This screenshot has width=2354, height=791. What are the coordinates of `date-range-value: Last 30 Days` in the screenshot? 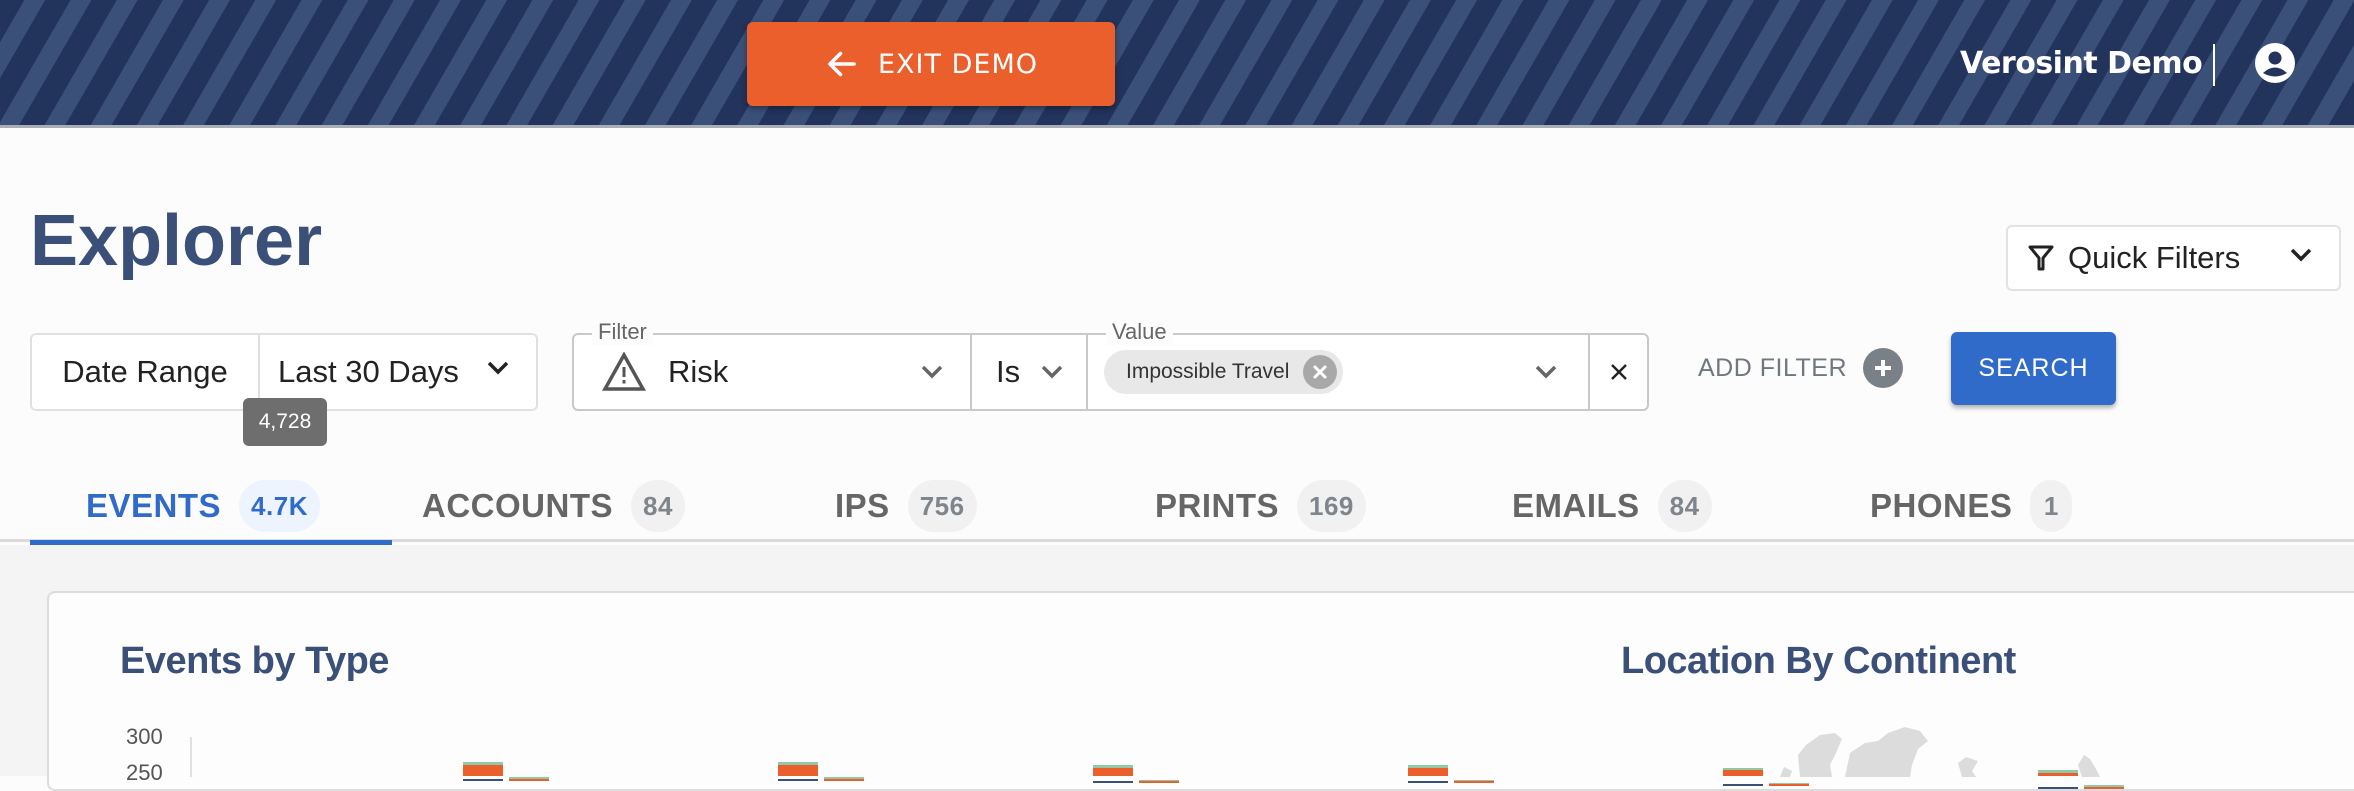 It's located at (368, 371).